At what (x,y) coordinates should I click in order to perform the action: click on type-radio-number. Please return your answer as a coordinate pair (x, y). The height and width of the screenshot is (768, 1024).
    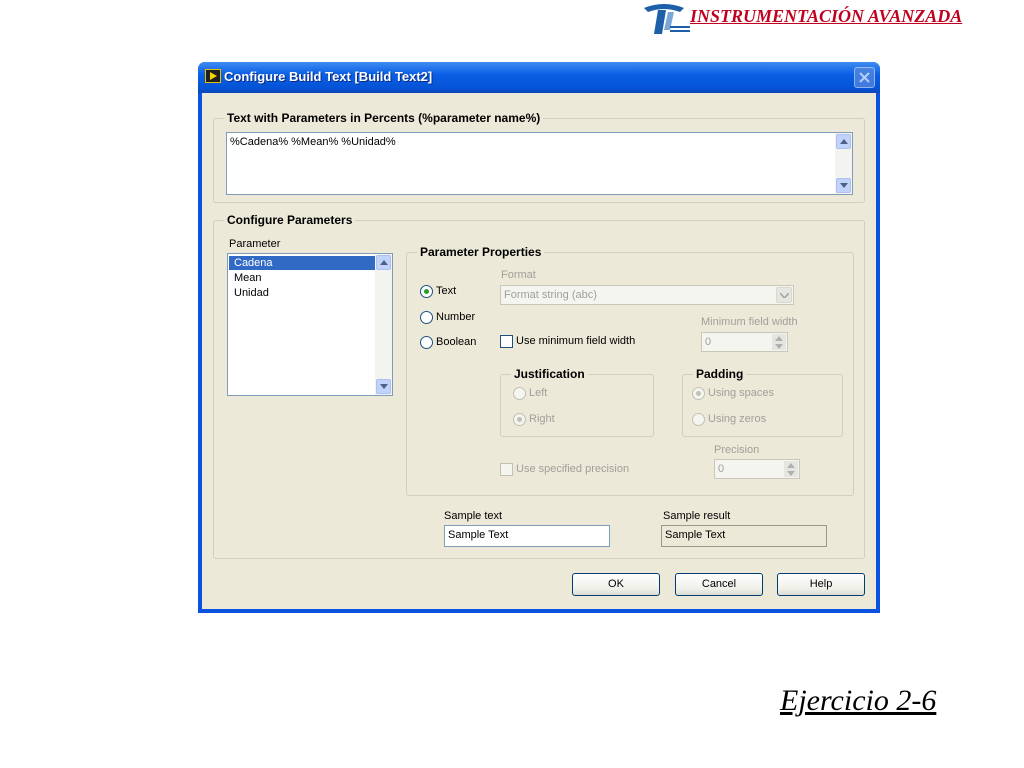
    Looking at the image, I should click on (426, 317).